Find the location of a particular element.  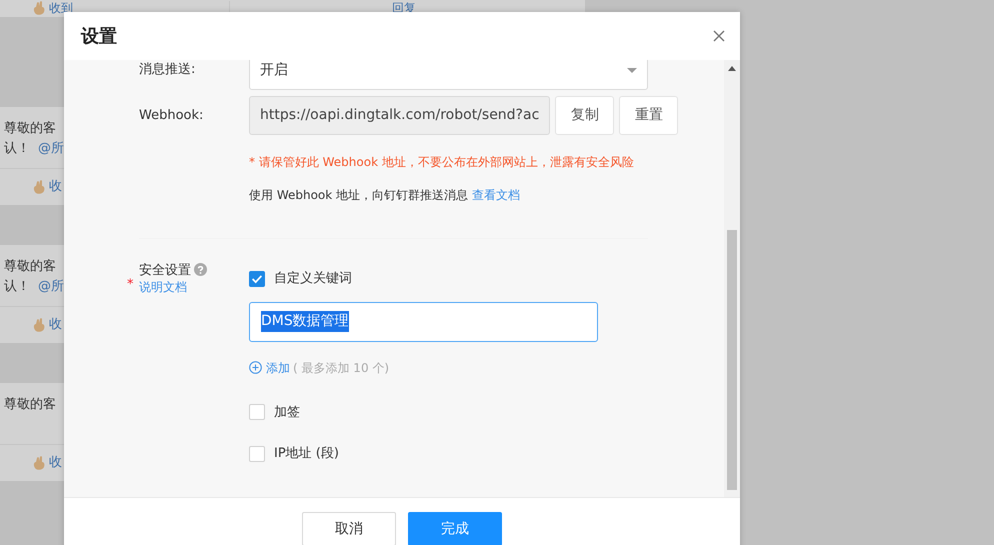

doc-link: 查看文档 is located at coordinates (496, 195).